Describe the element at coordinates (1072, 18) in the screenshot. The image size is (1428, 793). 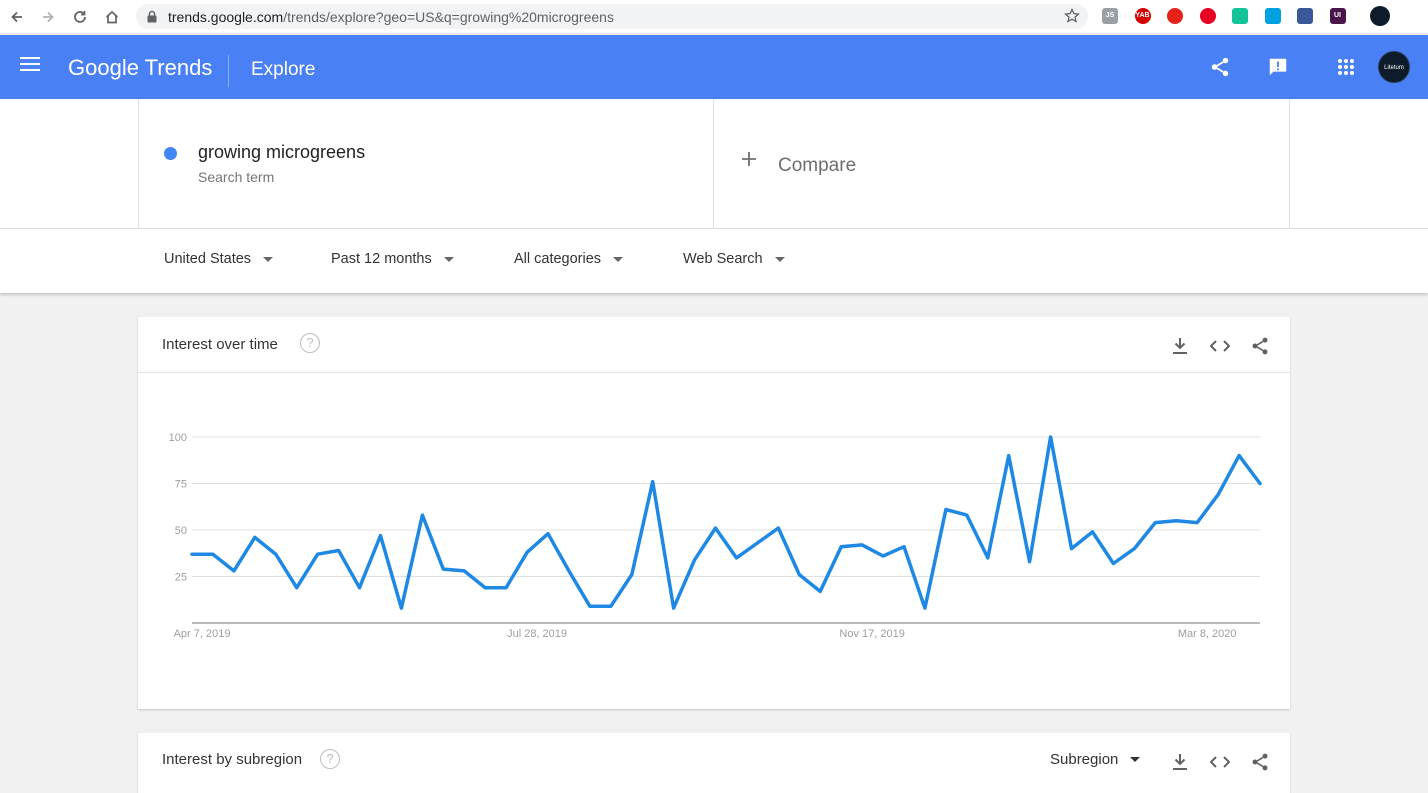
I see `star-icon` at that location.